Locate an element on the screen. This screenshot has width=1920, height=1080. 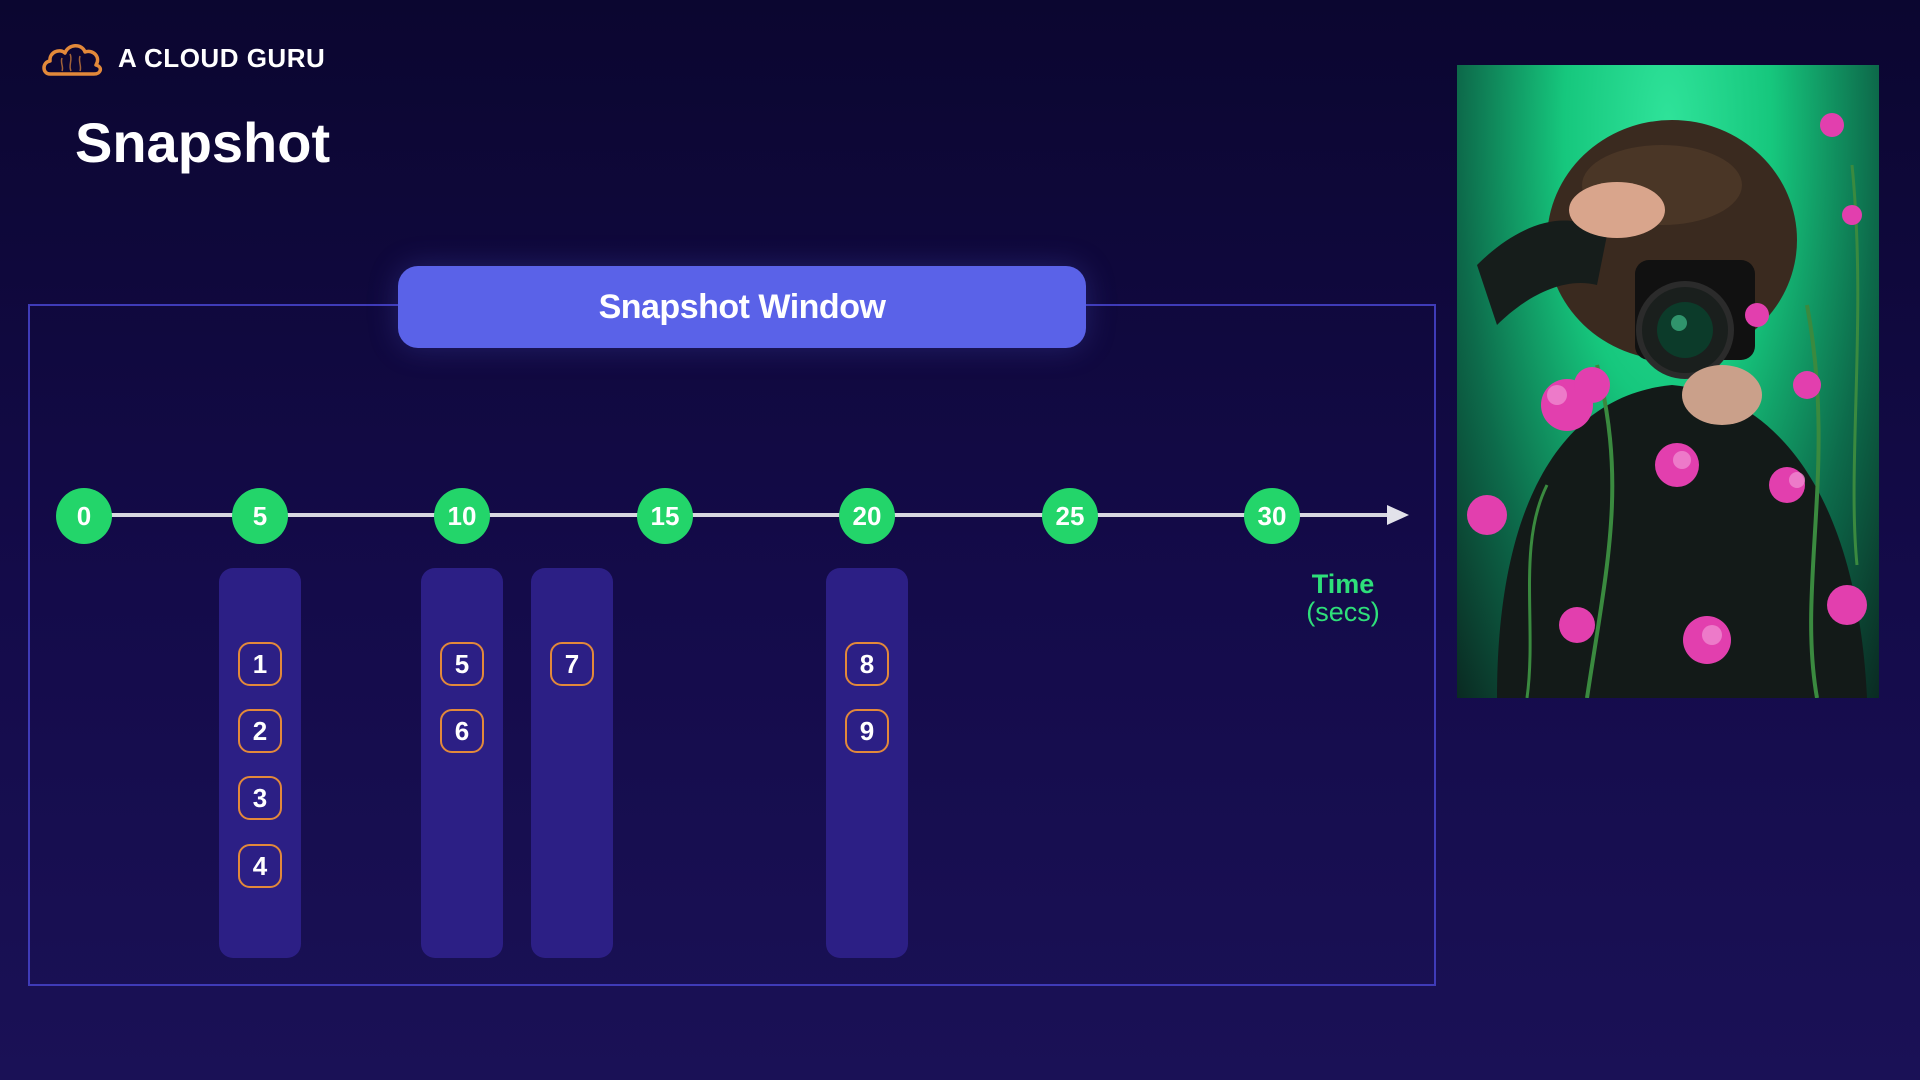
axis-tick-15: 15 is located at coordinates (665, 516).